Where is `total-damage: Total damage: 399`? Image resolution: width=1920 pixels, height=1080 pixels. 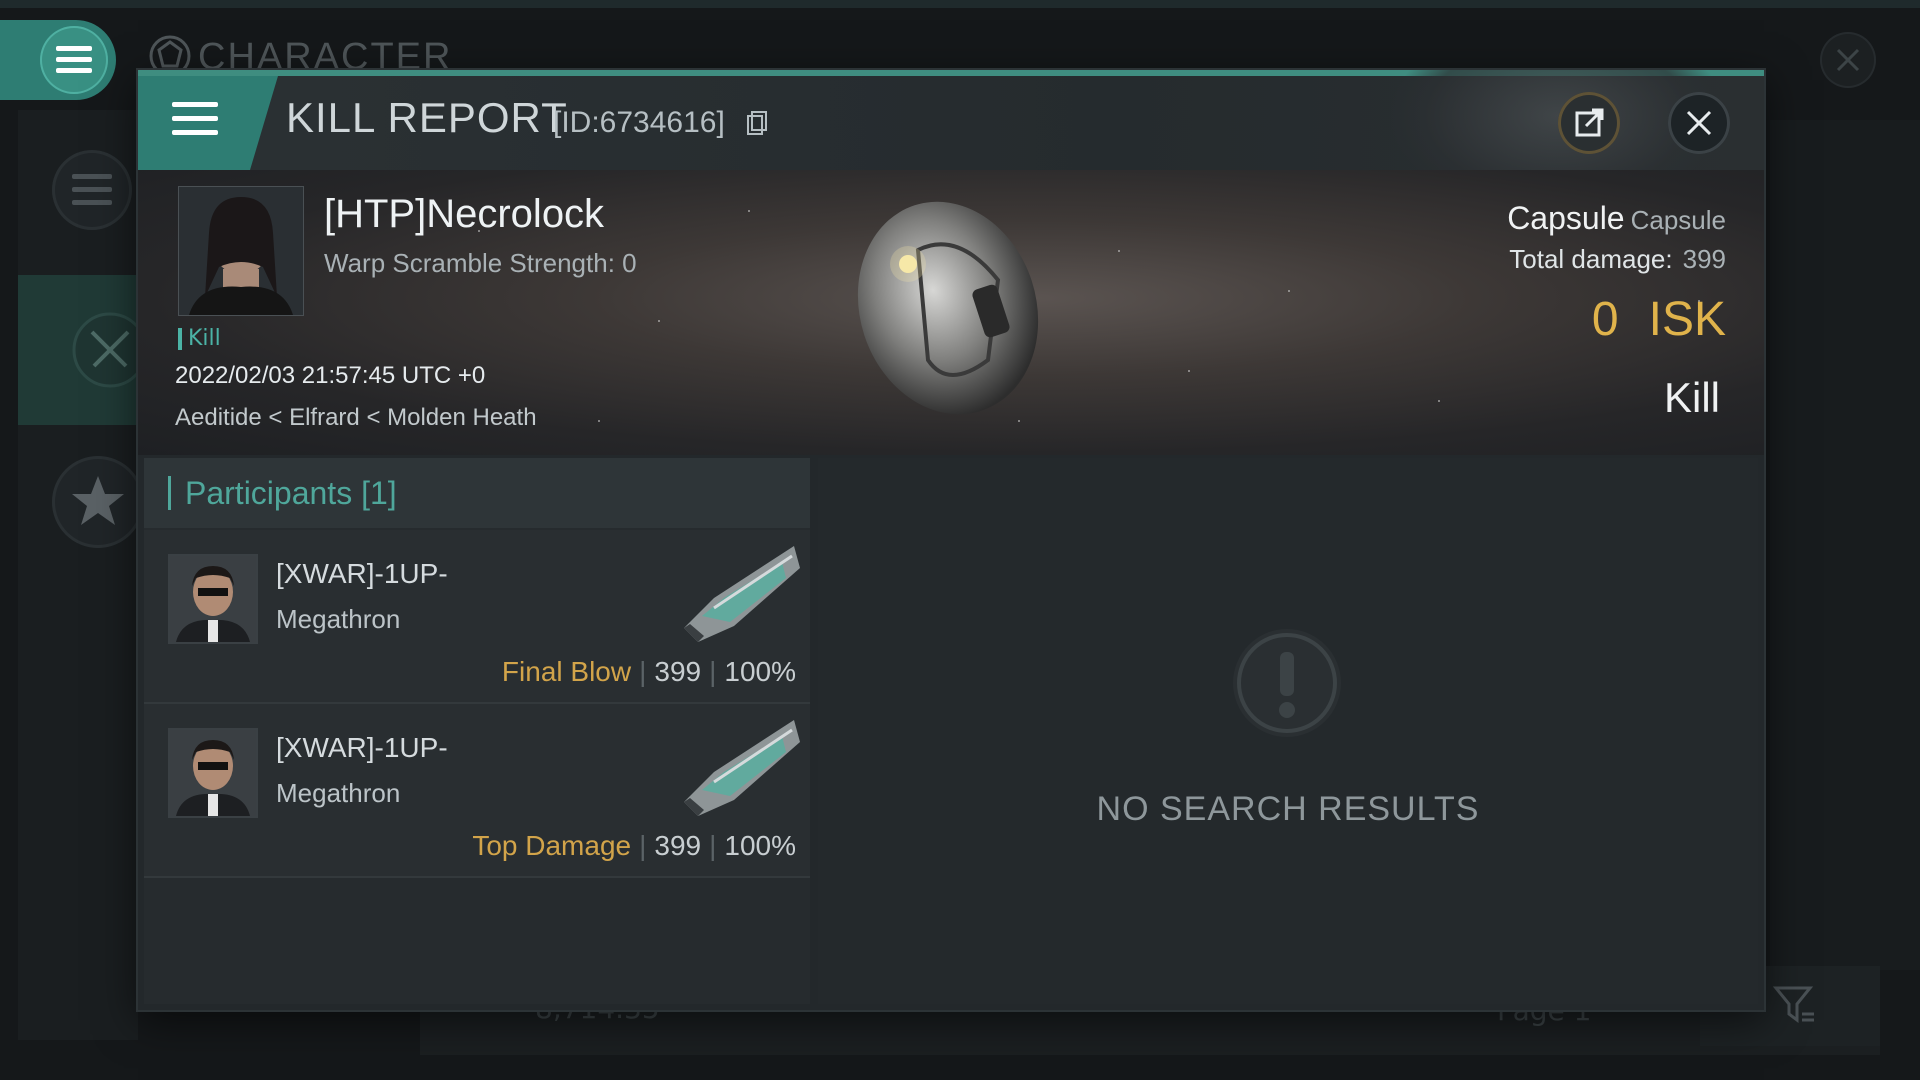 total-damage: Total damage: 399 is located at coordinates (1617, 259).